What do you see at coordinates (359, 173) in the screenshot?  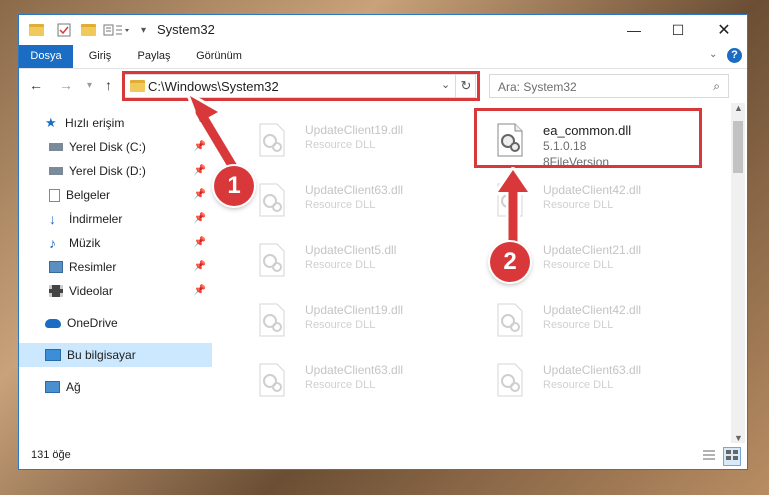 I see `annotation-arrows` at bounding box center [359, 173].